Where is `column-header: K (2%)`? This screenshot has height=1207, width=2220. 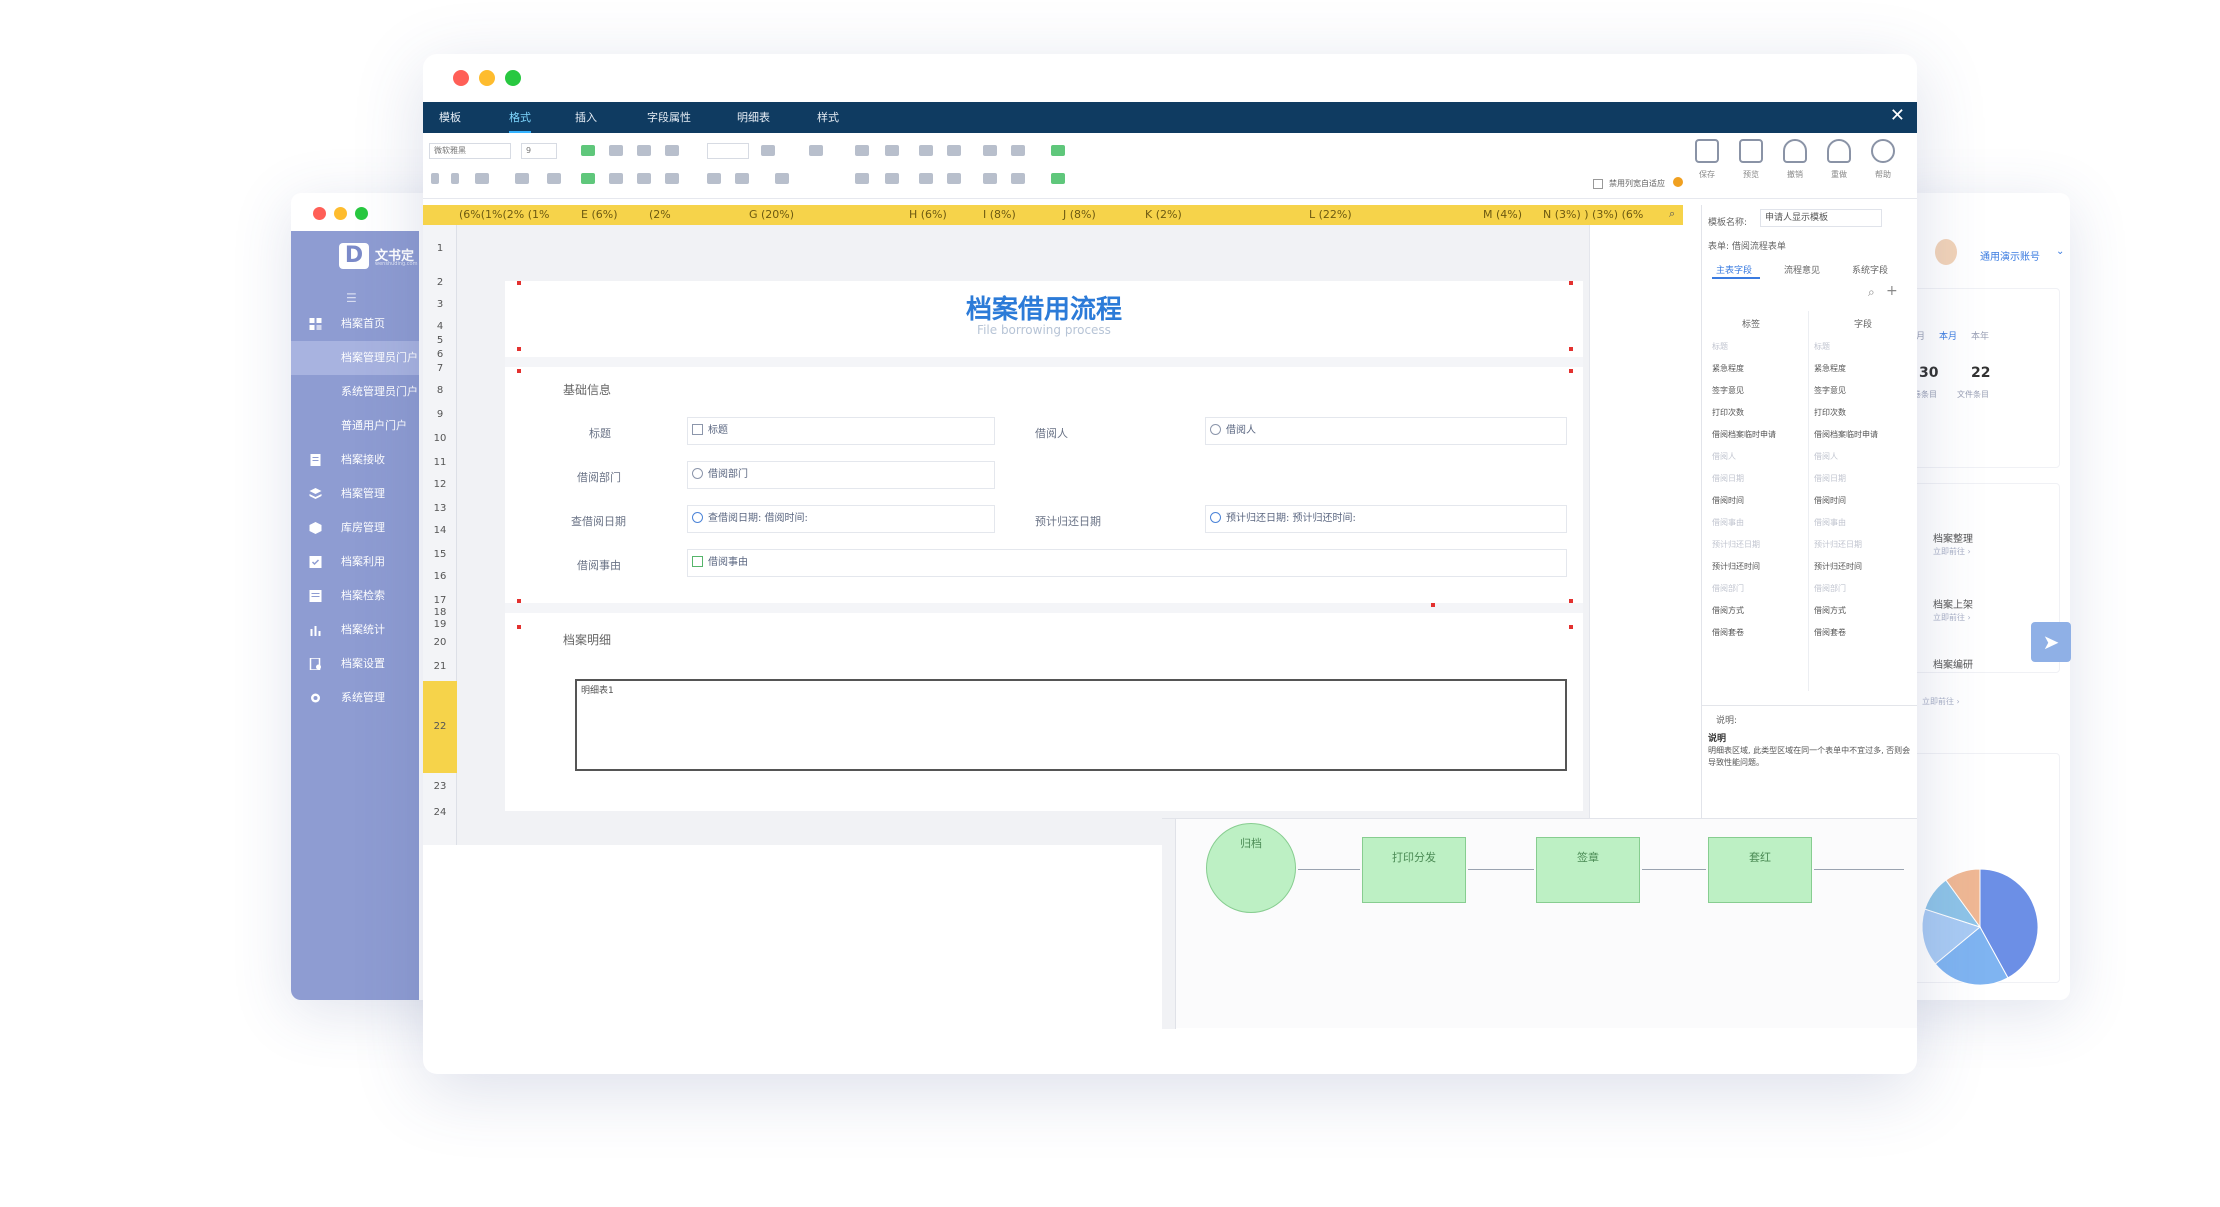
column-header: K (2%) is located at coordinates (1163, 214).